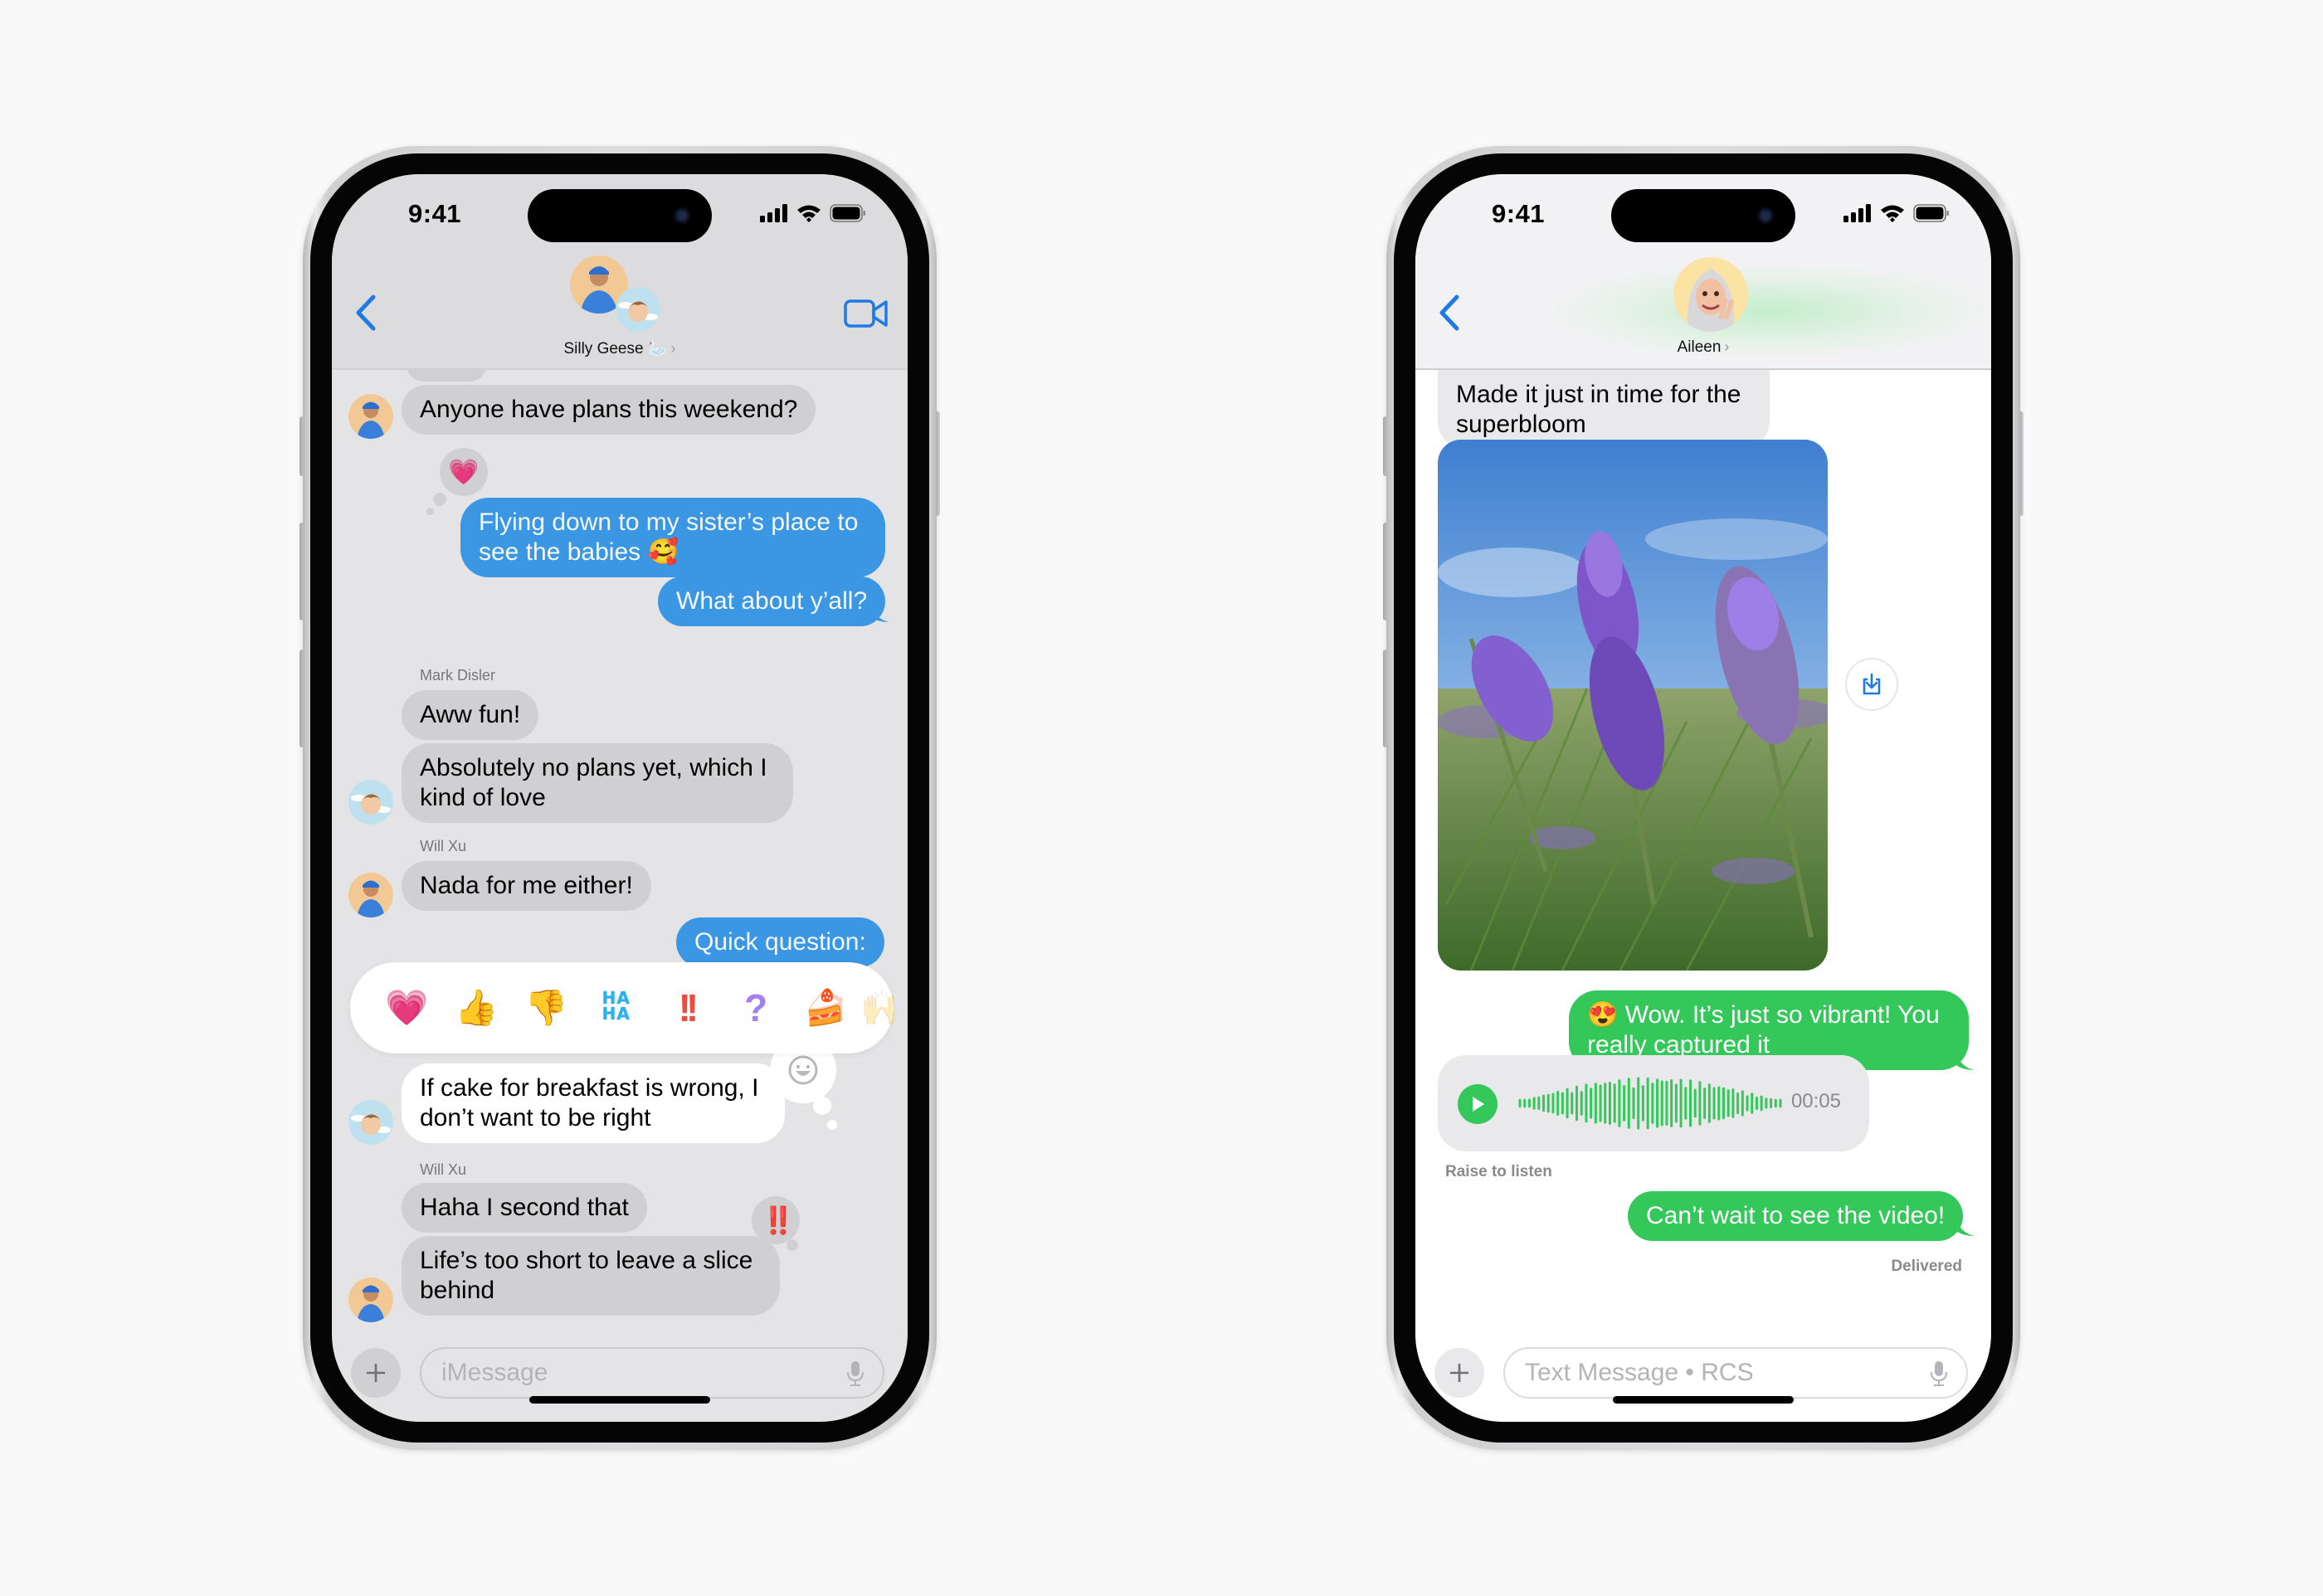 The height and width of the screenshot is (1596, 2323). I want to click on tapback-cake: 🍰, so click(825, 1008).